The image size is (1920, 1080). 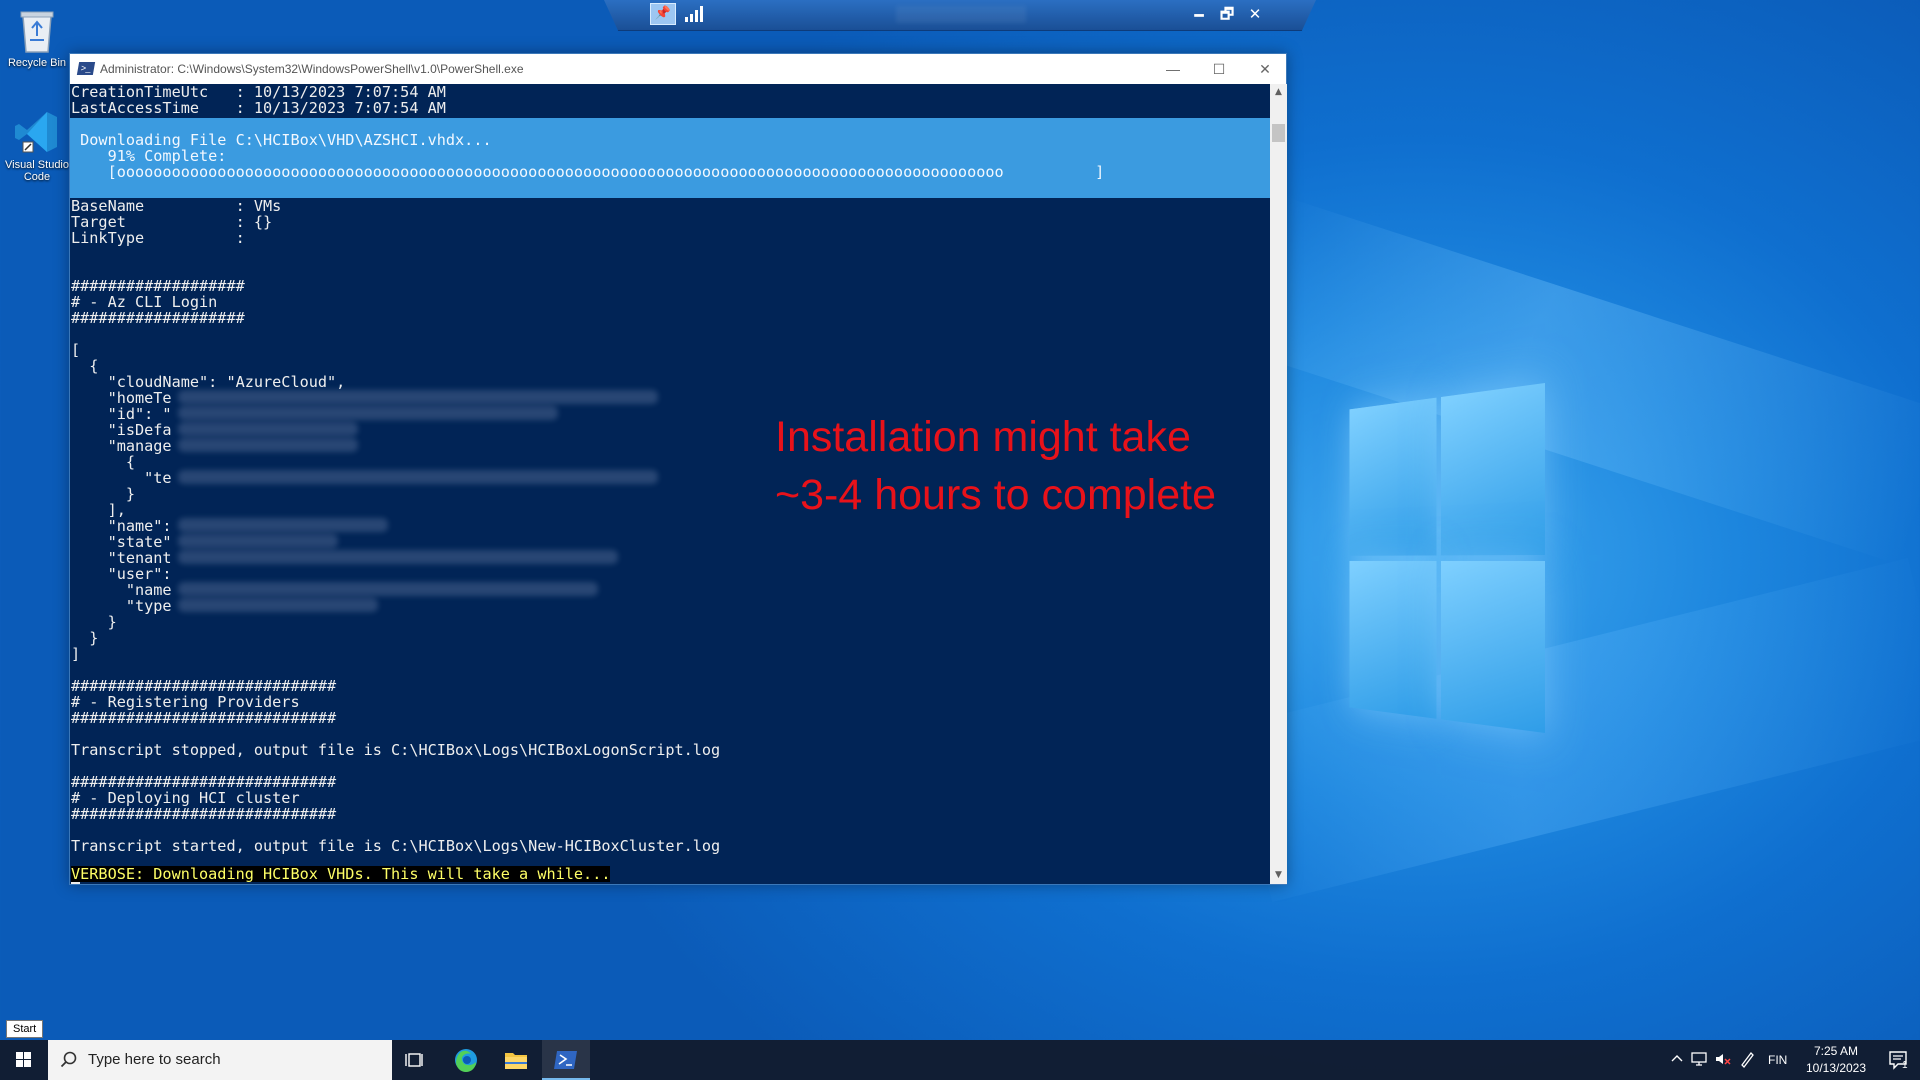 I want to click on task-view-icon, so click(x=414, y=1060).